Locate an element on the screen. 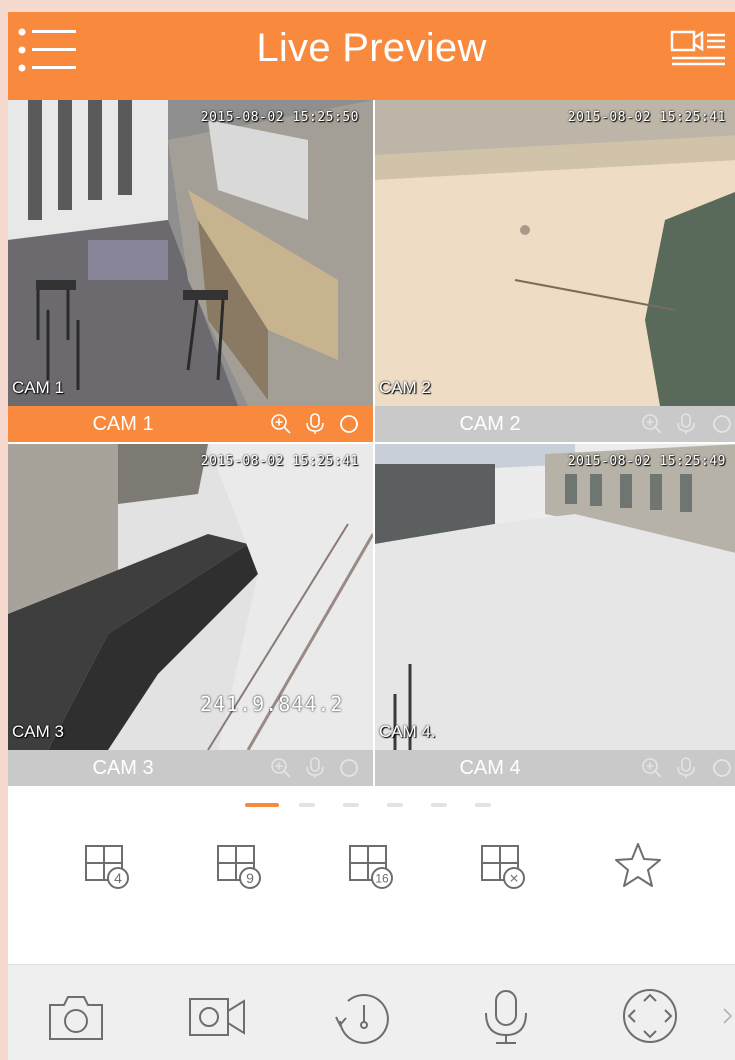  camera-feed-2: 2015-08-02 15:25:41 CAM 2 is located at coordinates (555, 253).